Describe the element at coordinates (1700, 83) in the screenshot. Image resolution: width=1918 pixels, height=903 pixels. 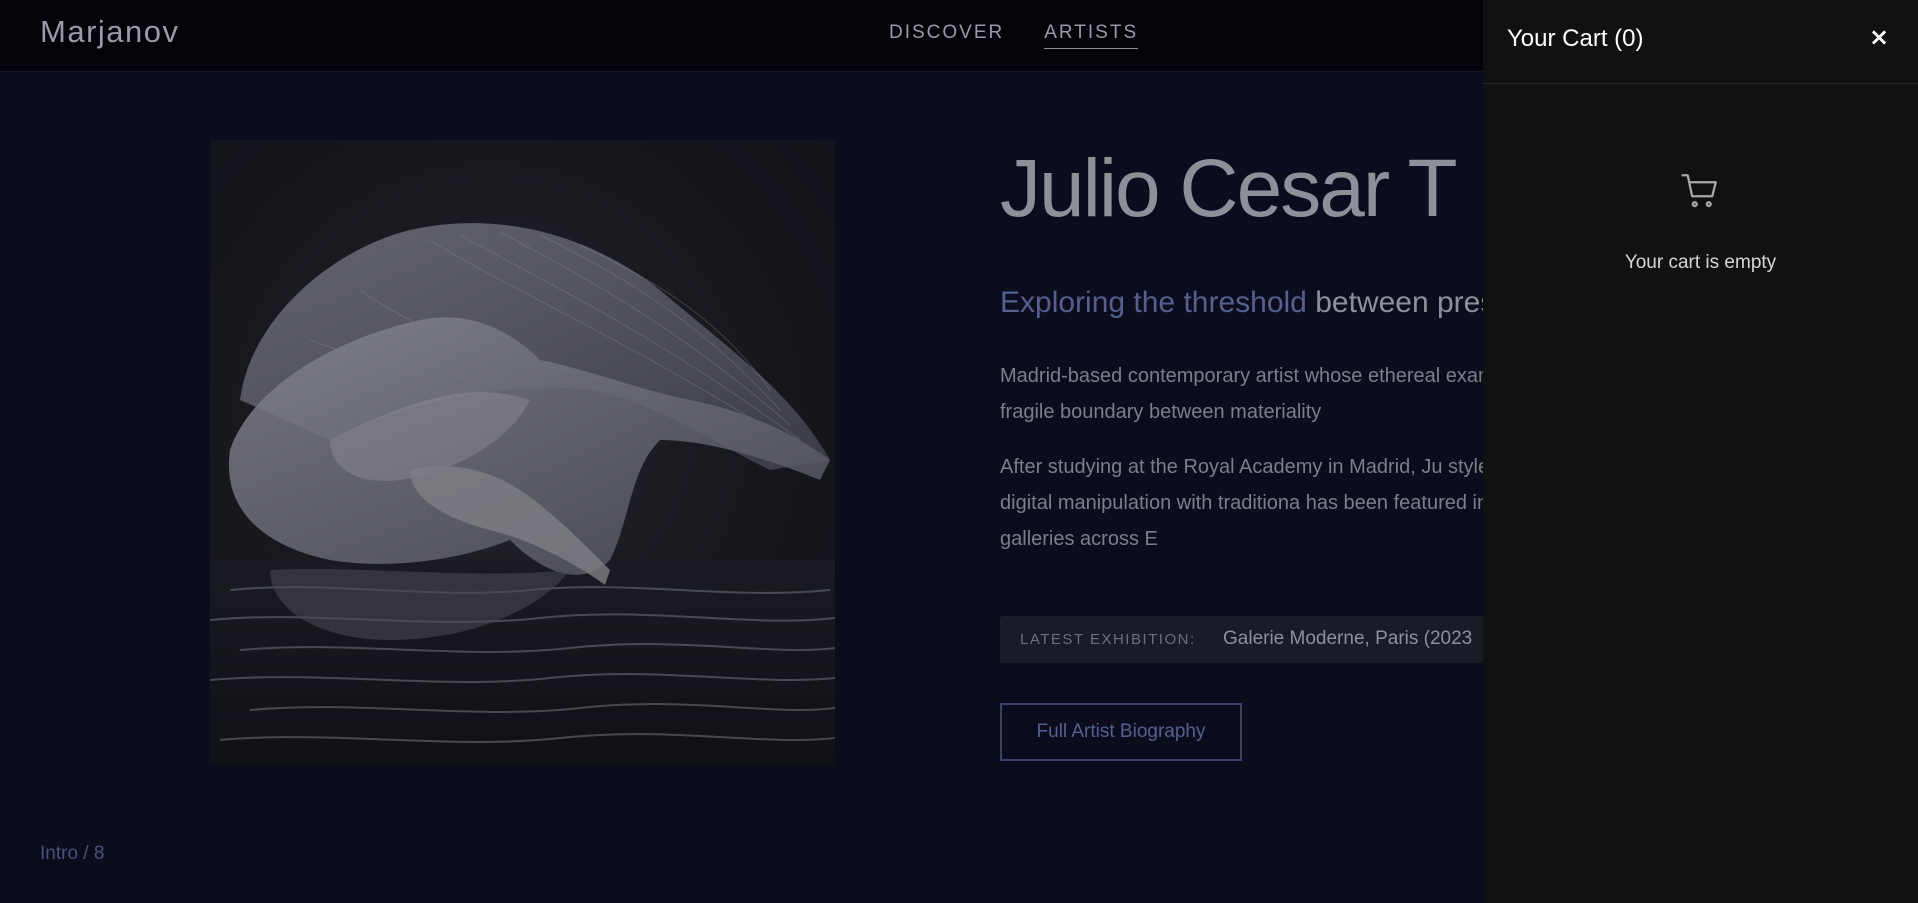
I see `cart-divider` at that location.